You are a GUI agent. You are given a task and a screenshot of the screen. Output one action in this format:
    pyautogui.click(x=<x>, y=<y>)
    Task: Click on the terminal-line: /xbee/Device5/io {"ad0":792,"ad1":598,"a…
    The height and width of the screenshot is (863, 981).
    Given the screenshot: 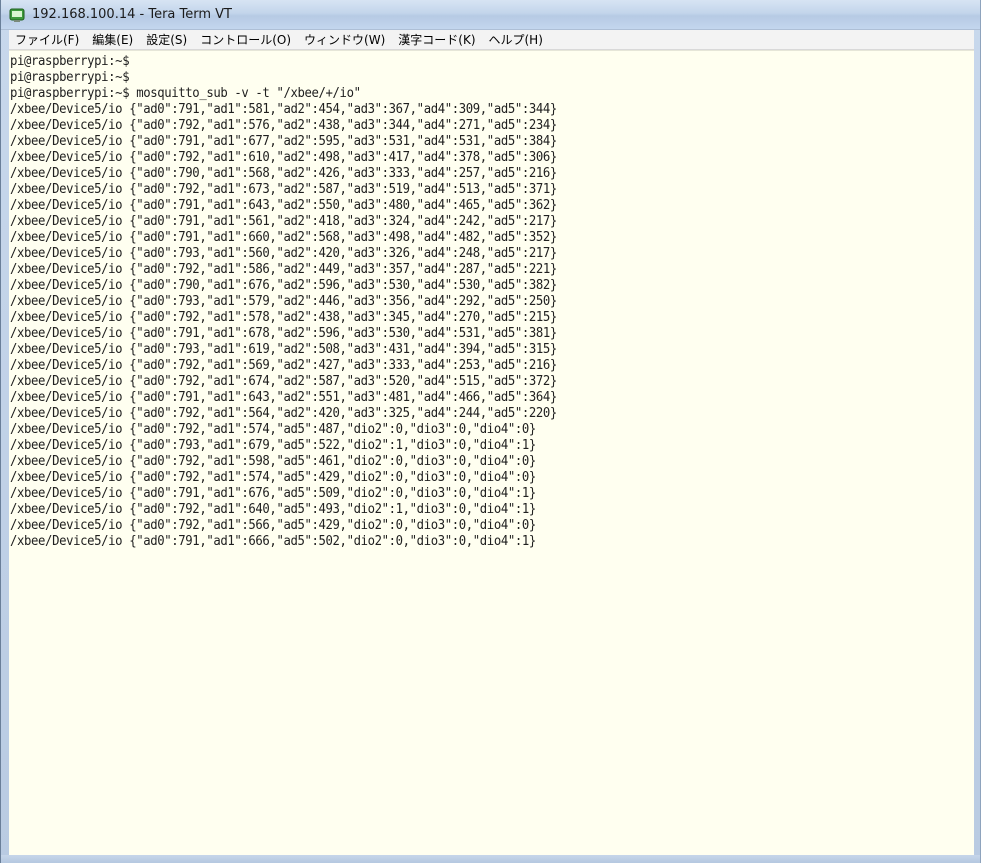 What is the action you would take?
    pyautogui.click(x=273, y=461)
    